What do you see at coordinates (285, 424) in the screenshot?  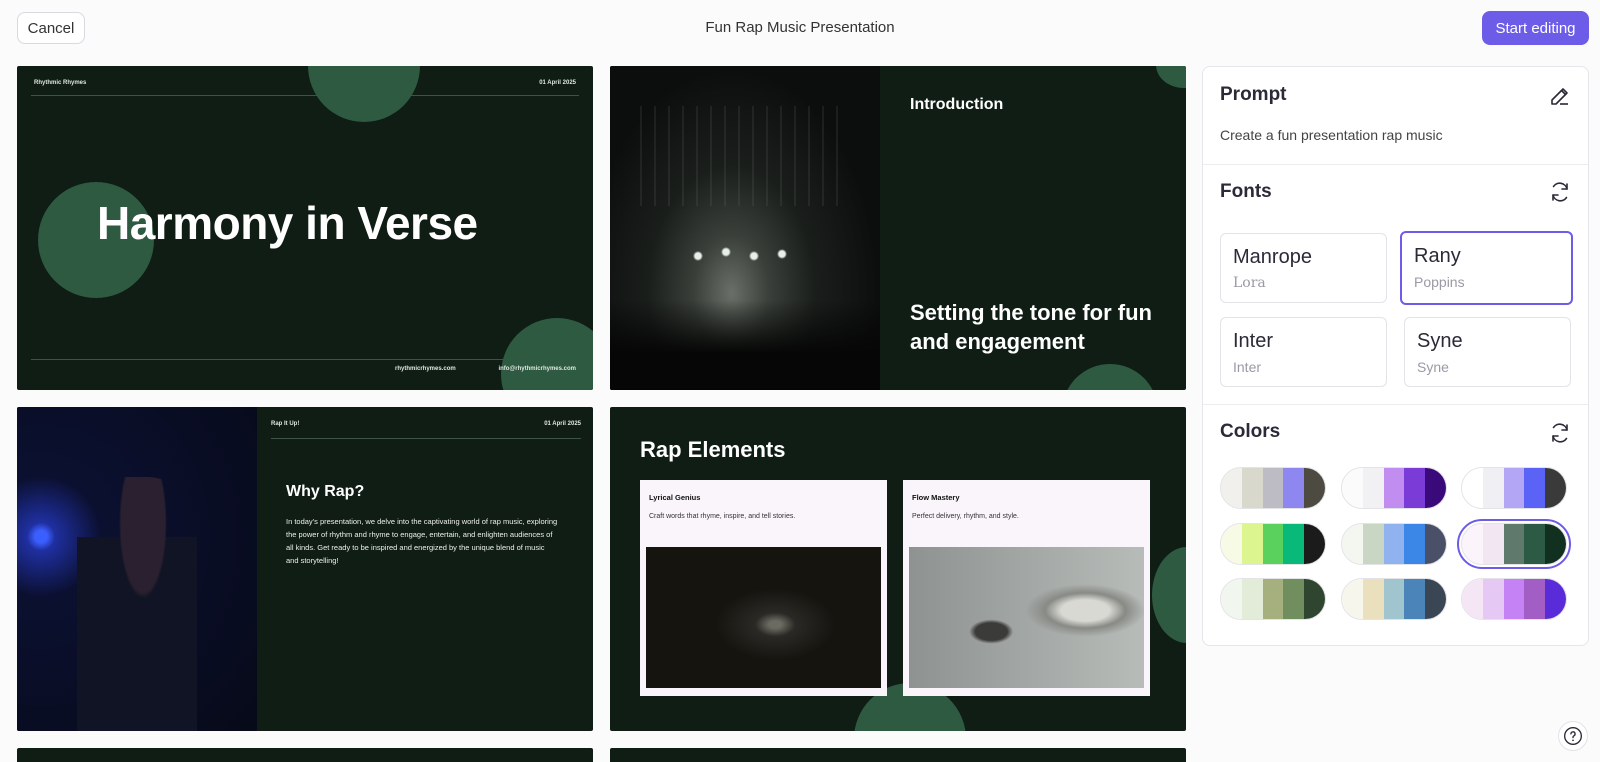 I see `slide-tag: Rap It Up!` at bounding box center [285, 424].